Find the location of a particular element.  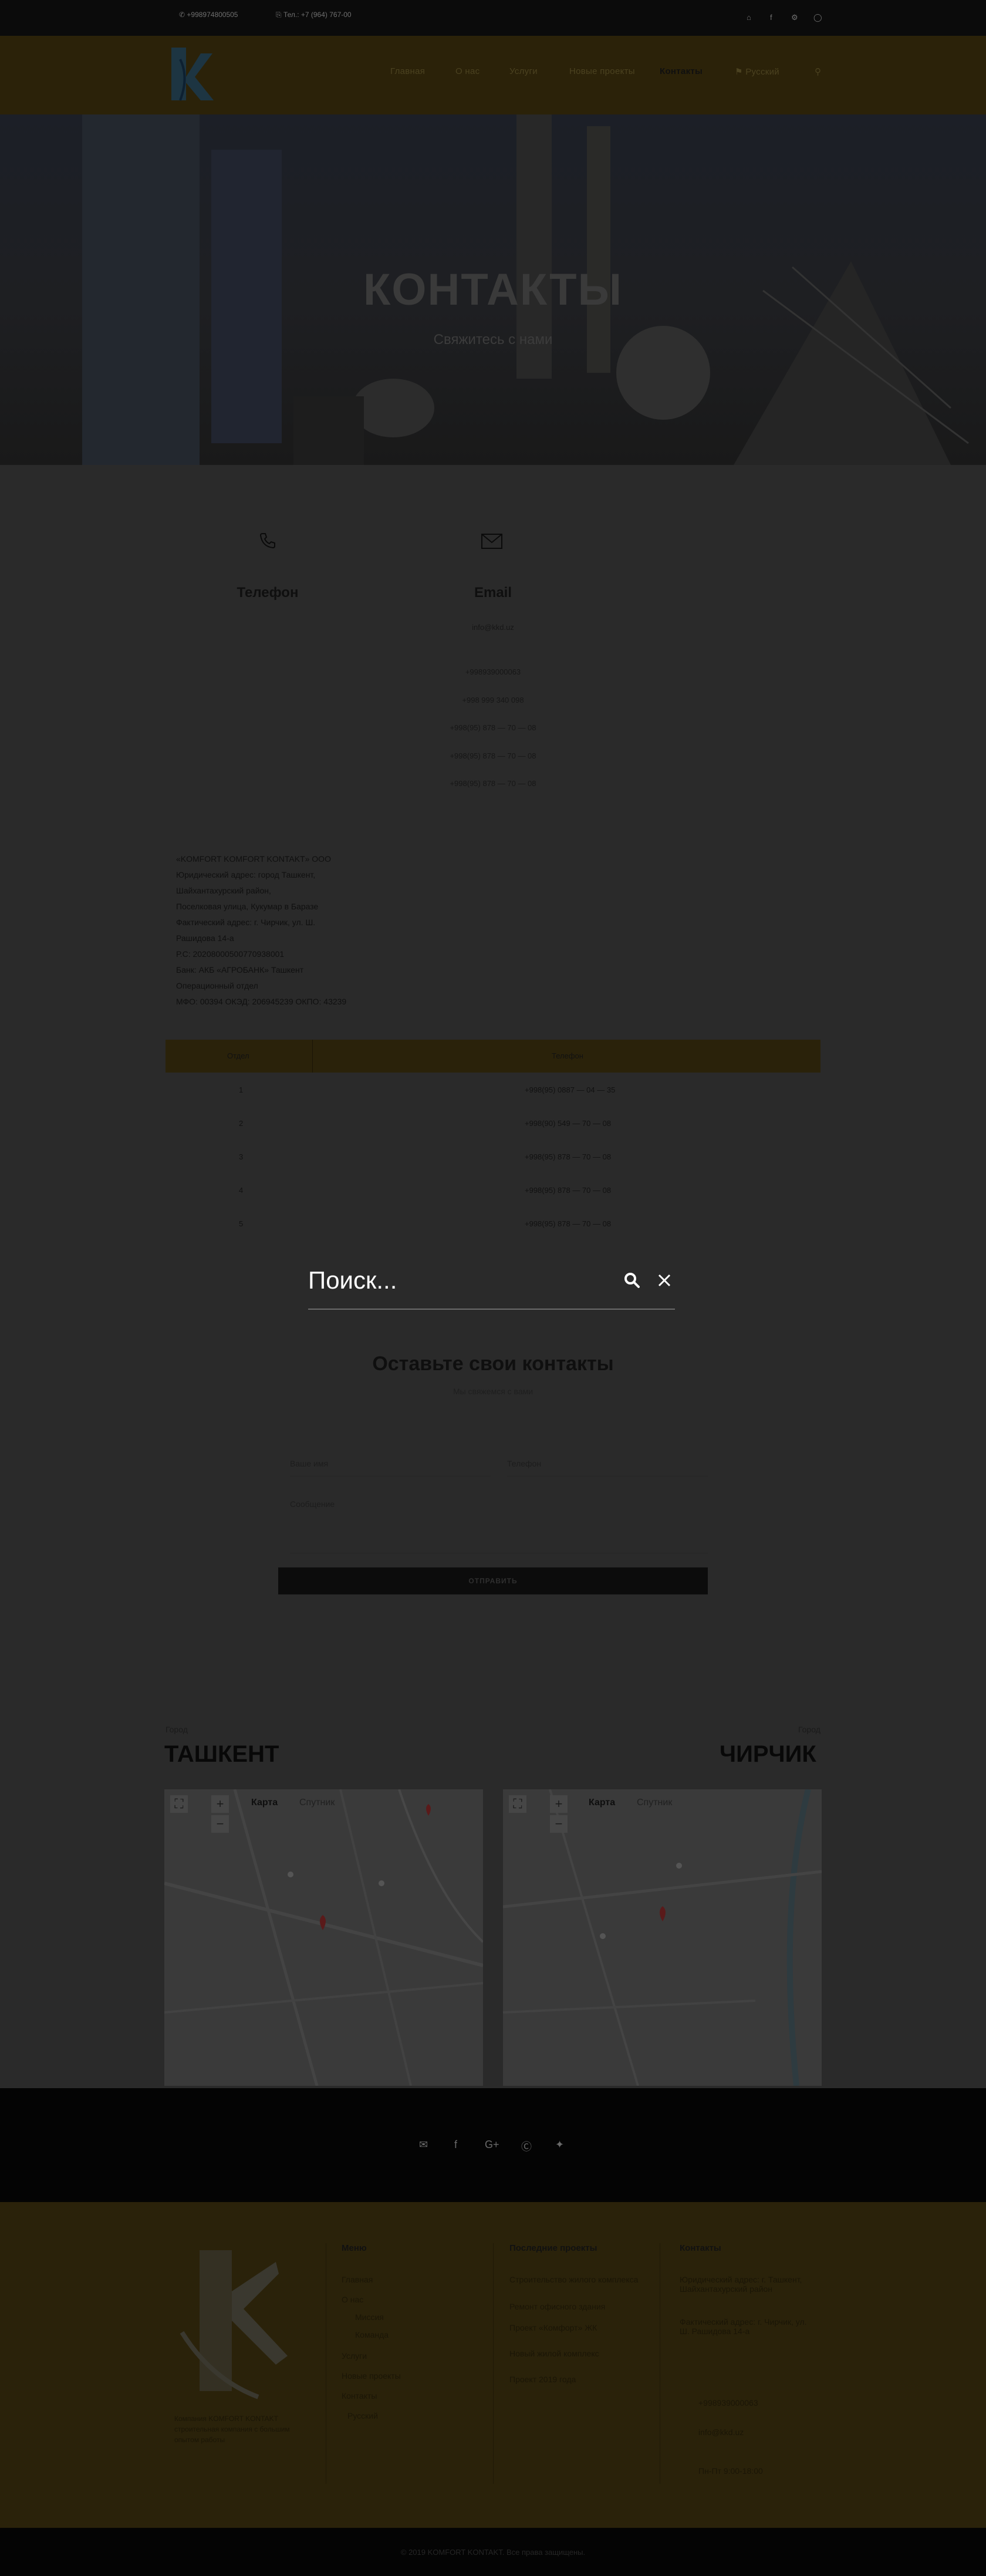

nav-language-label: Русский is located at coordinates (762, 72).